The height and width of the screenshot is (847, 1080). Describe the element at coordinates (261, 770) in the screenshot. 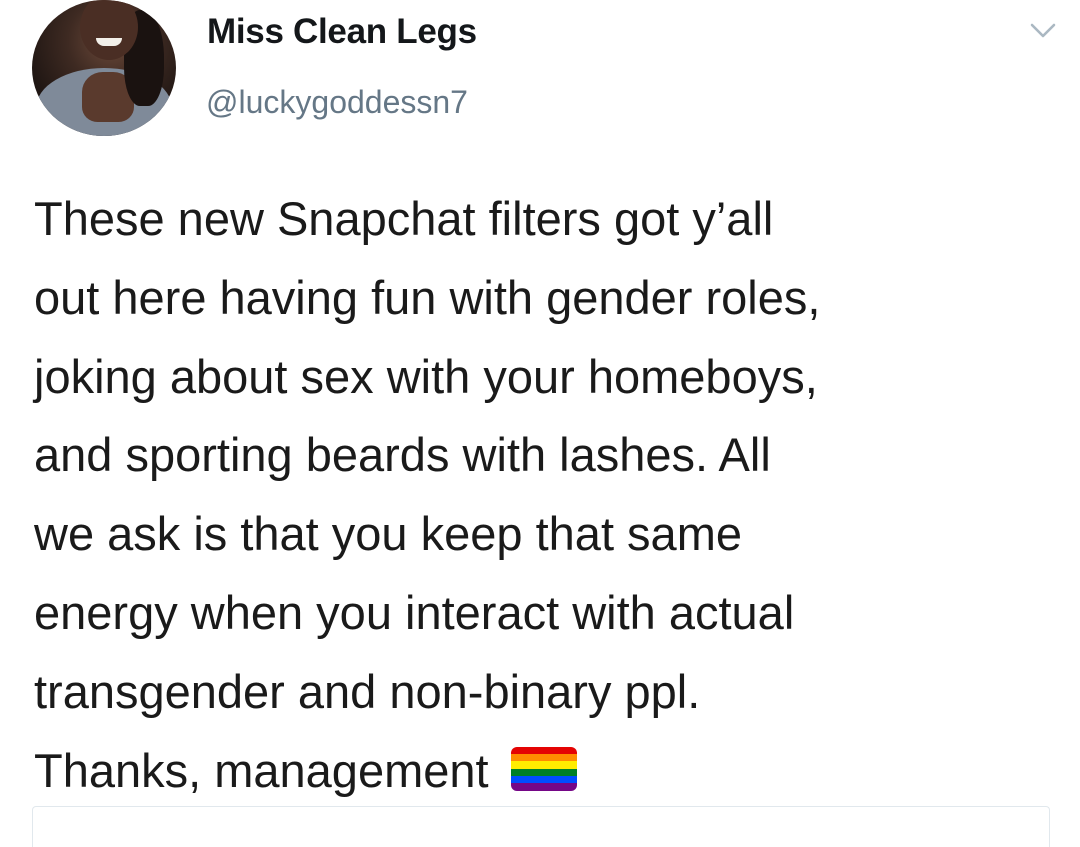

I see `tweet-text-line: Thanks, management` at that location.